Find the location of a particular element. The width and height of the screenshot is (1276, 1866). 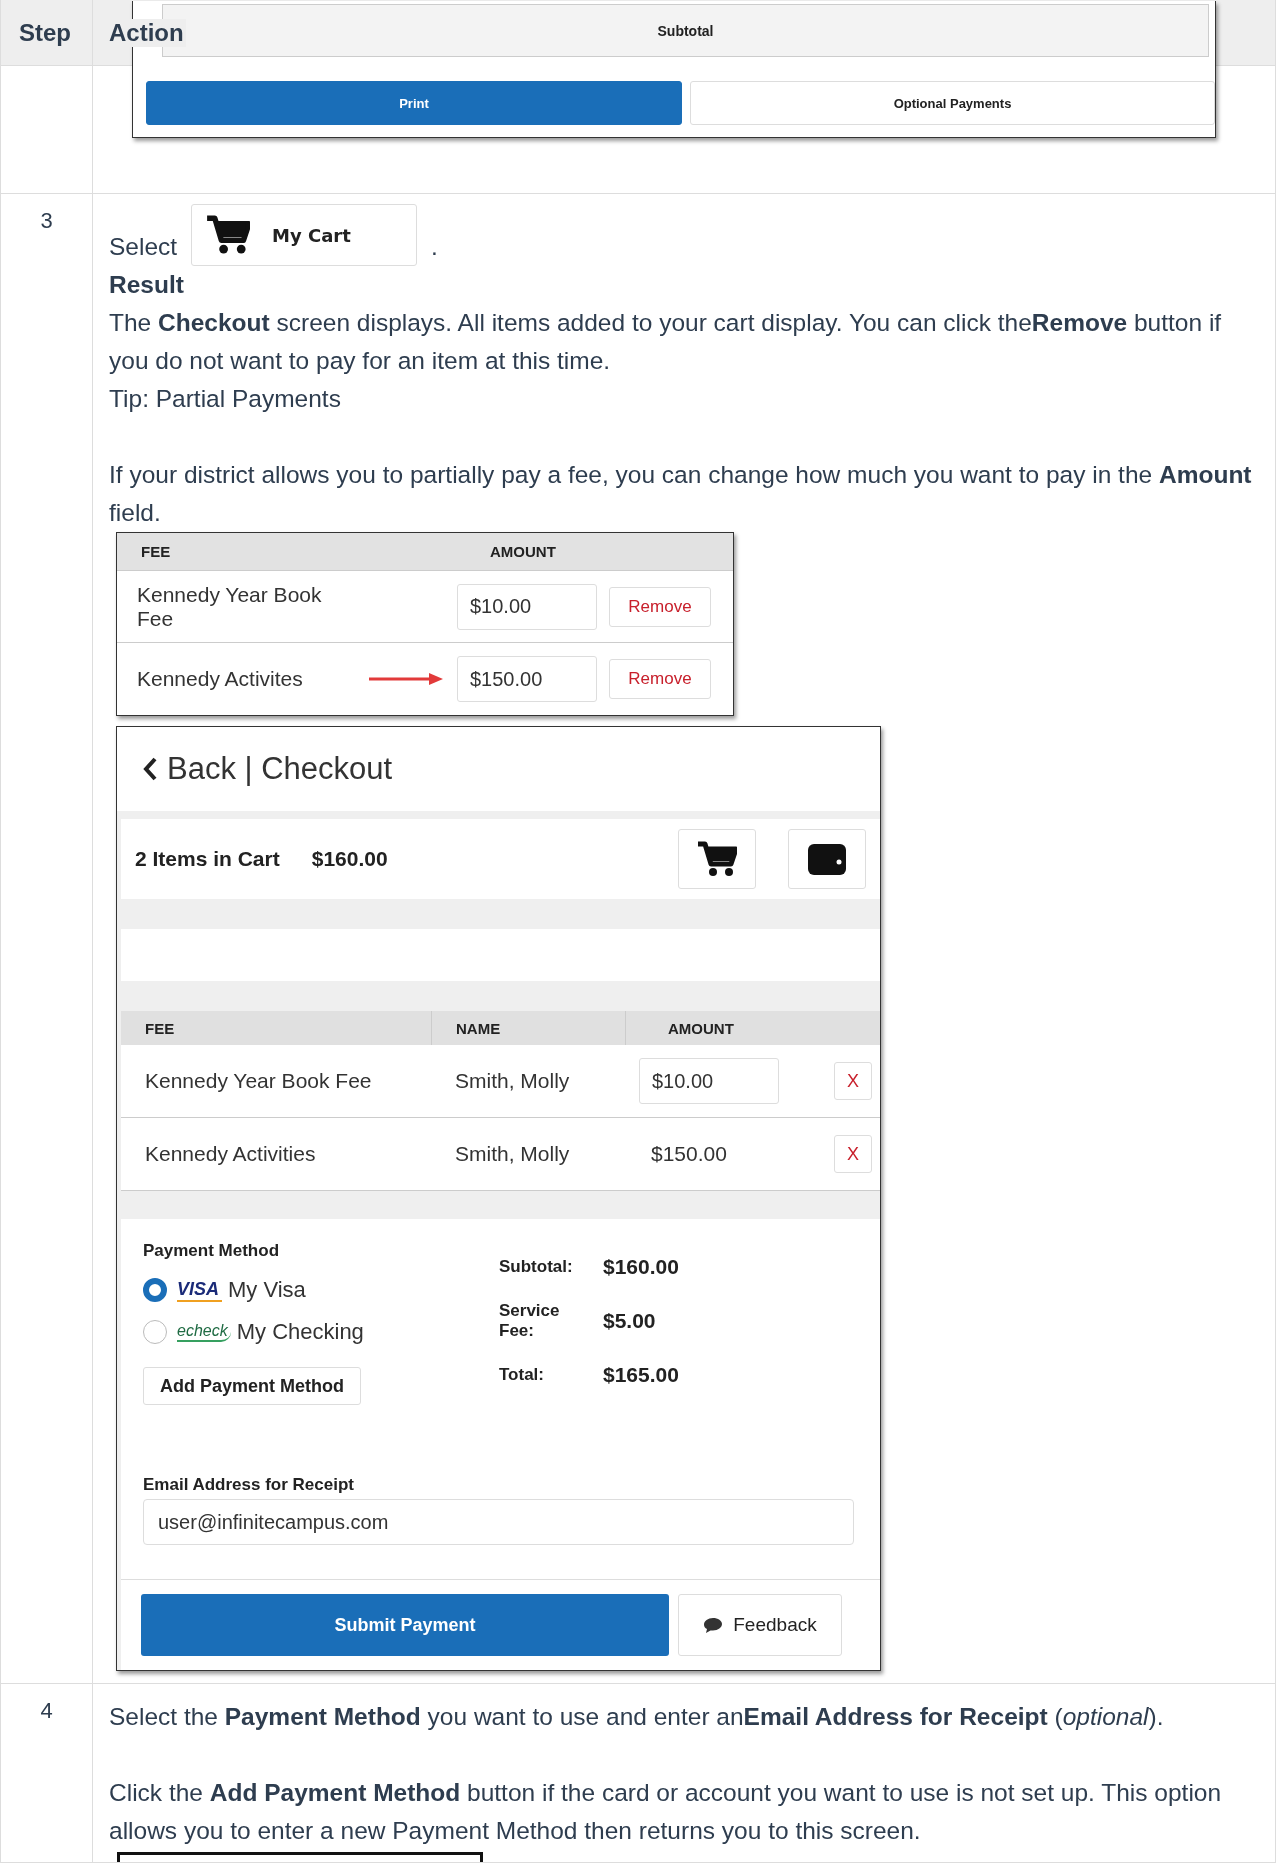

payment-method-name: My Checking is located at coordinates (300, 1332).